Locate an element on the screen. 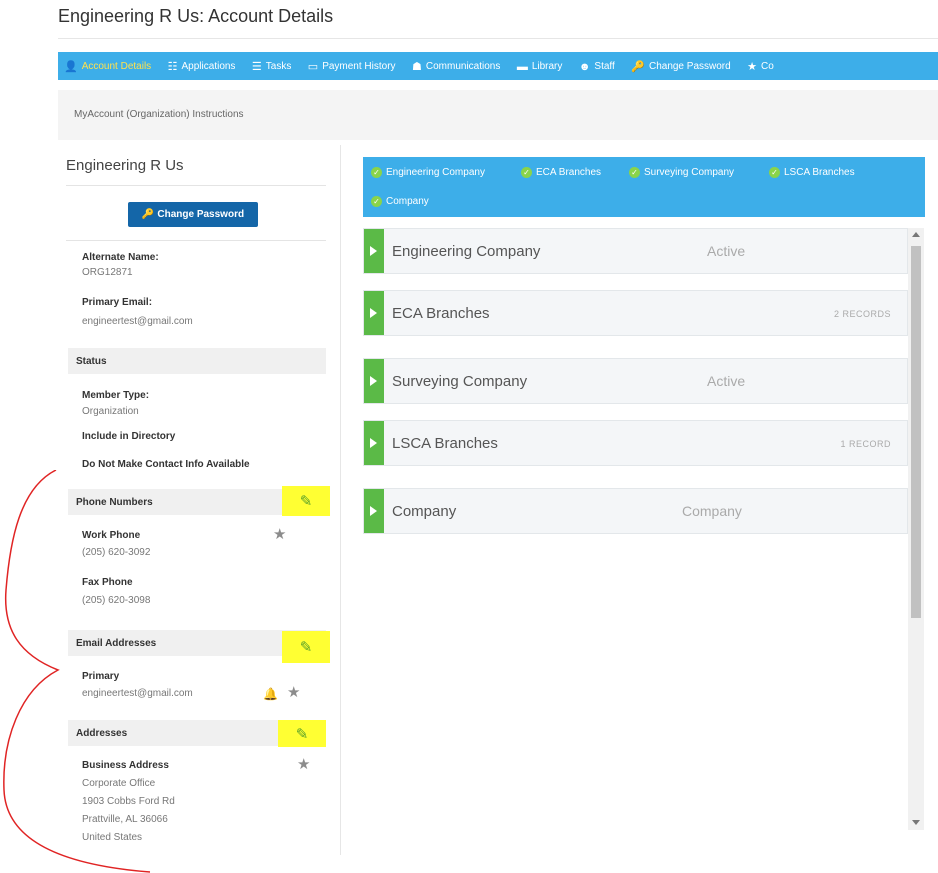 Image resolution: width=938 pixels, height=873 pixels. panel-scrollbar is located at coordinates (916, 529).